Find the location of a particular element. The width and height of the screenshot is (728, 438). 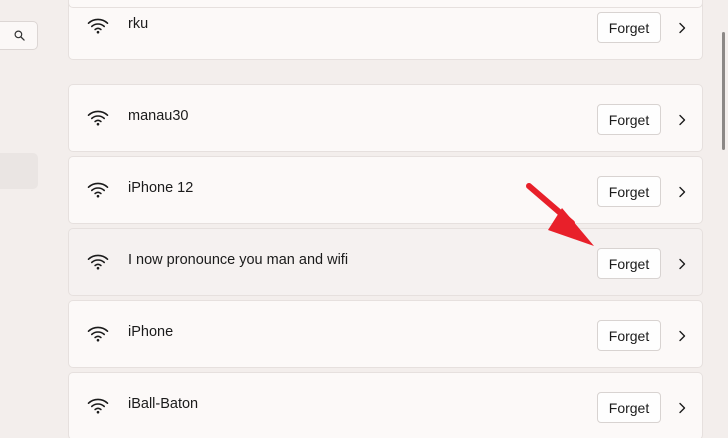

network-row: iPhone Forget is located at coordinates (385, 334).